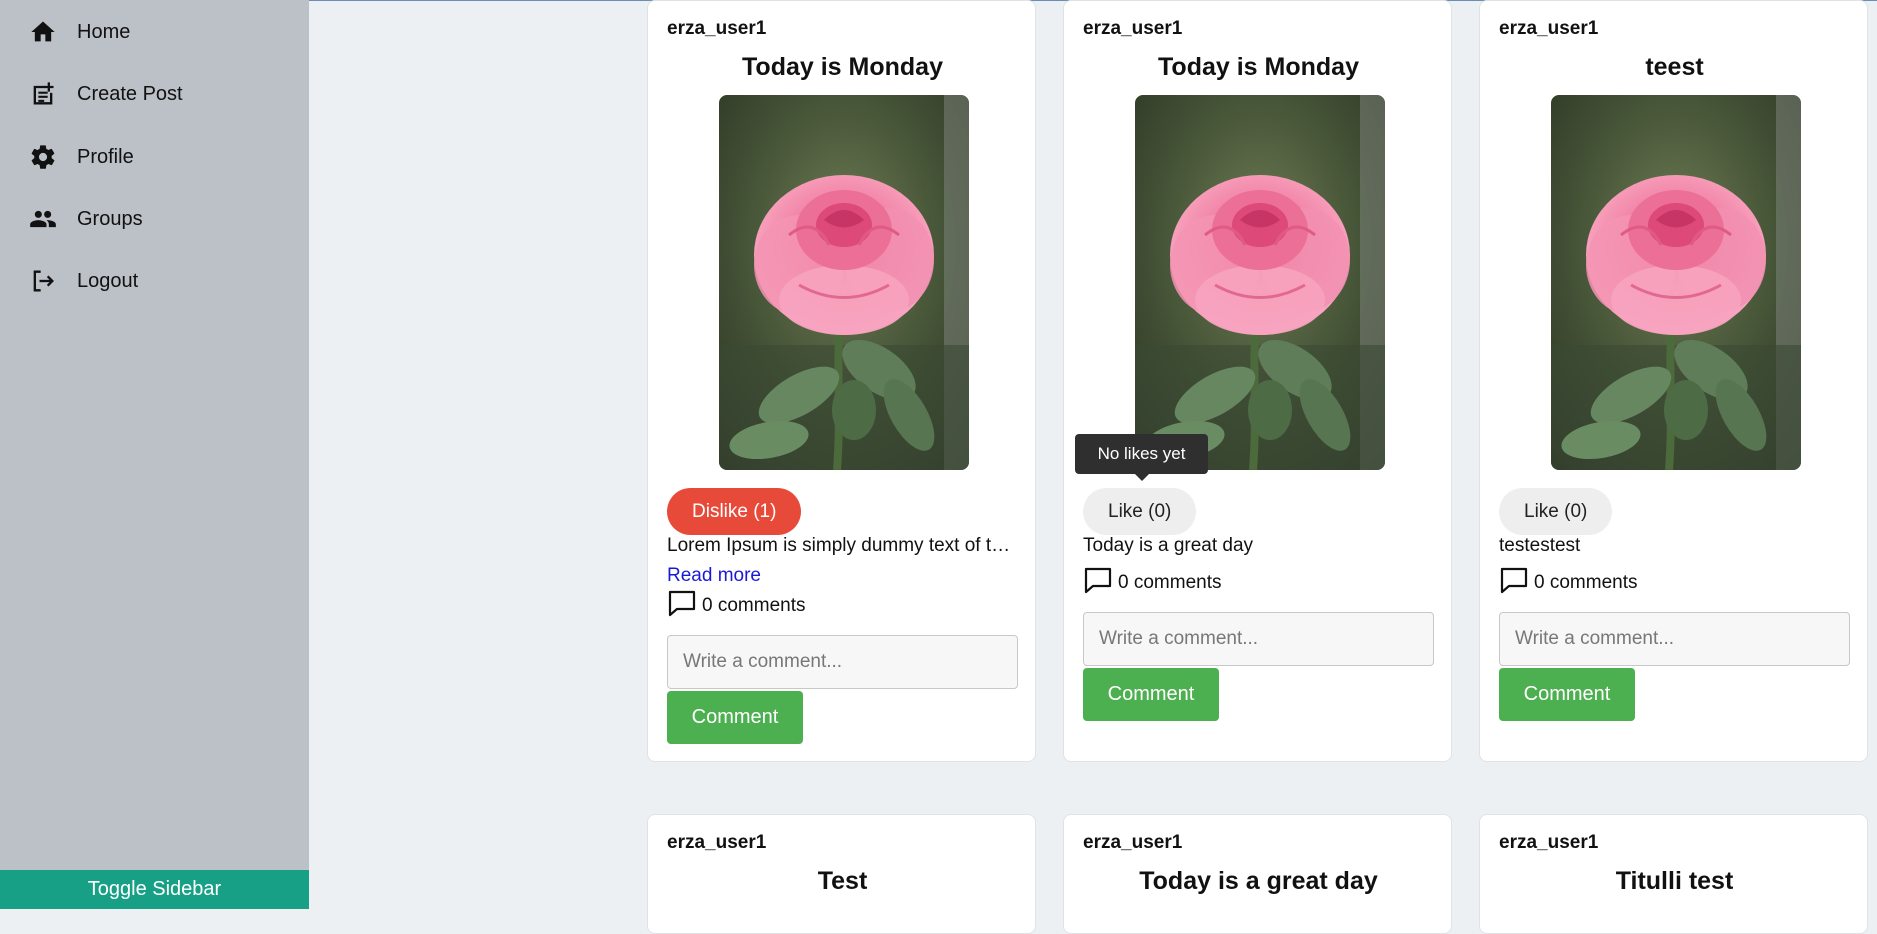 Image resolution: width=1877 pixels, height=934 pixels. What do you see at coordinates (43, 157) in the screenshot?
I see `gear-icon` at bounding box center [43, 157].